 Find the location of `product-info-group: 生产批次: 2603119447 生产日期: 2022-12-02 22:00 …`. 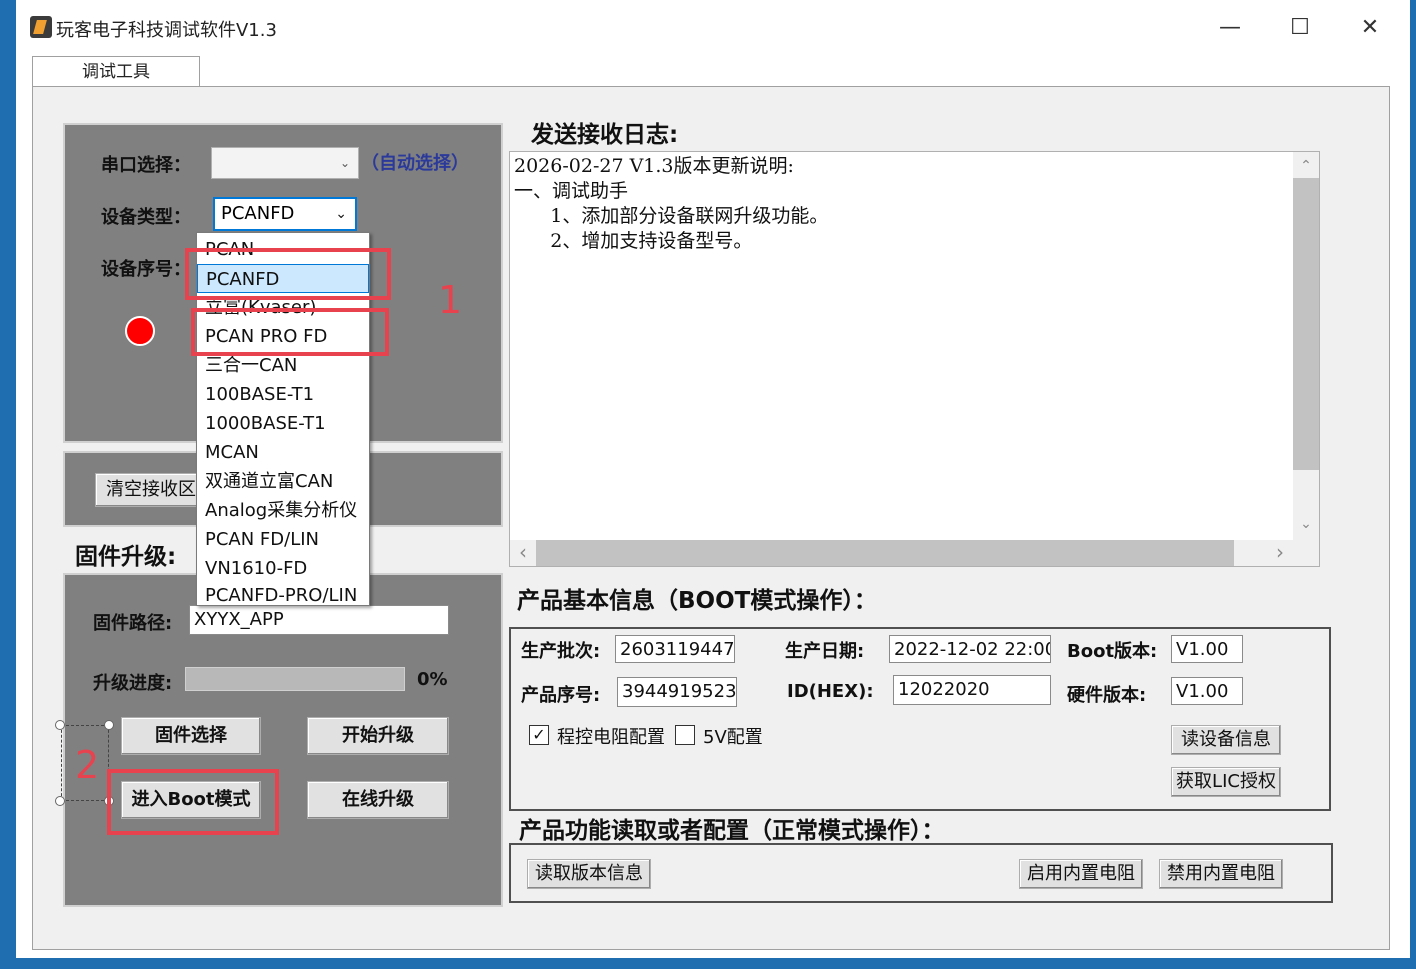

product-info-group: 生产批次: 2603119447 生产日期: 2022-12-02 22:00 … is located at coordinates (920, 719).